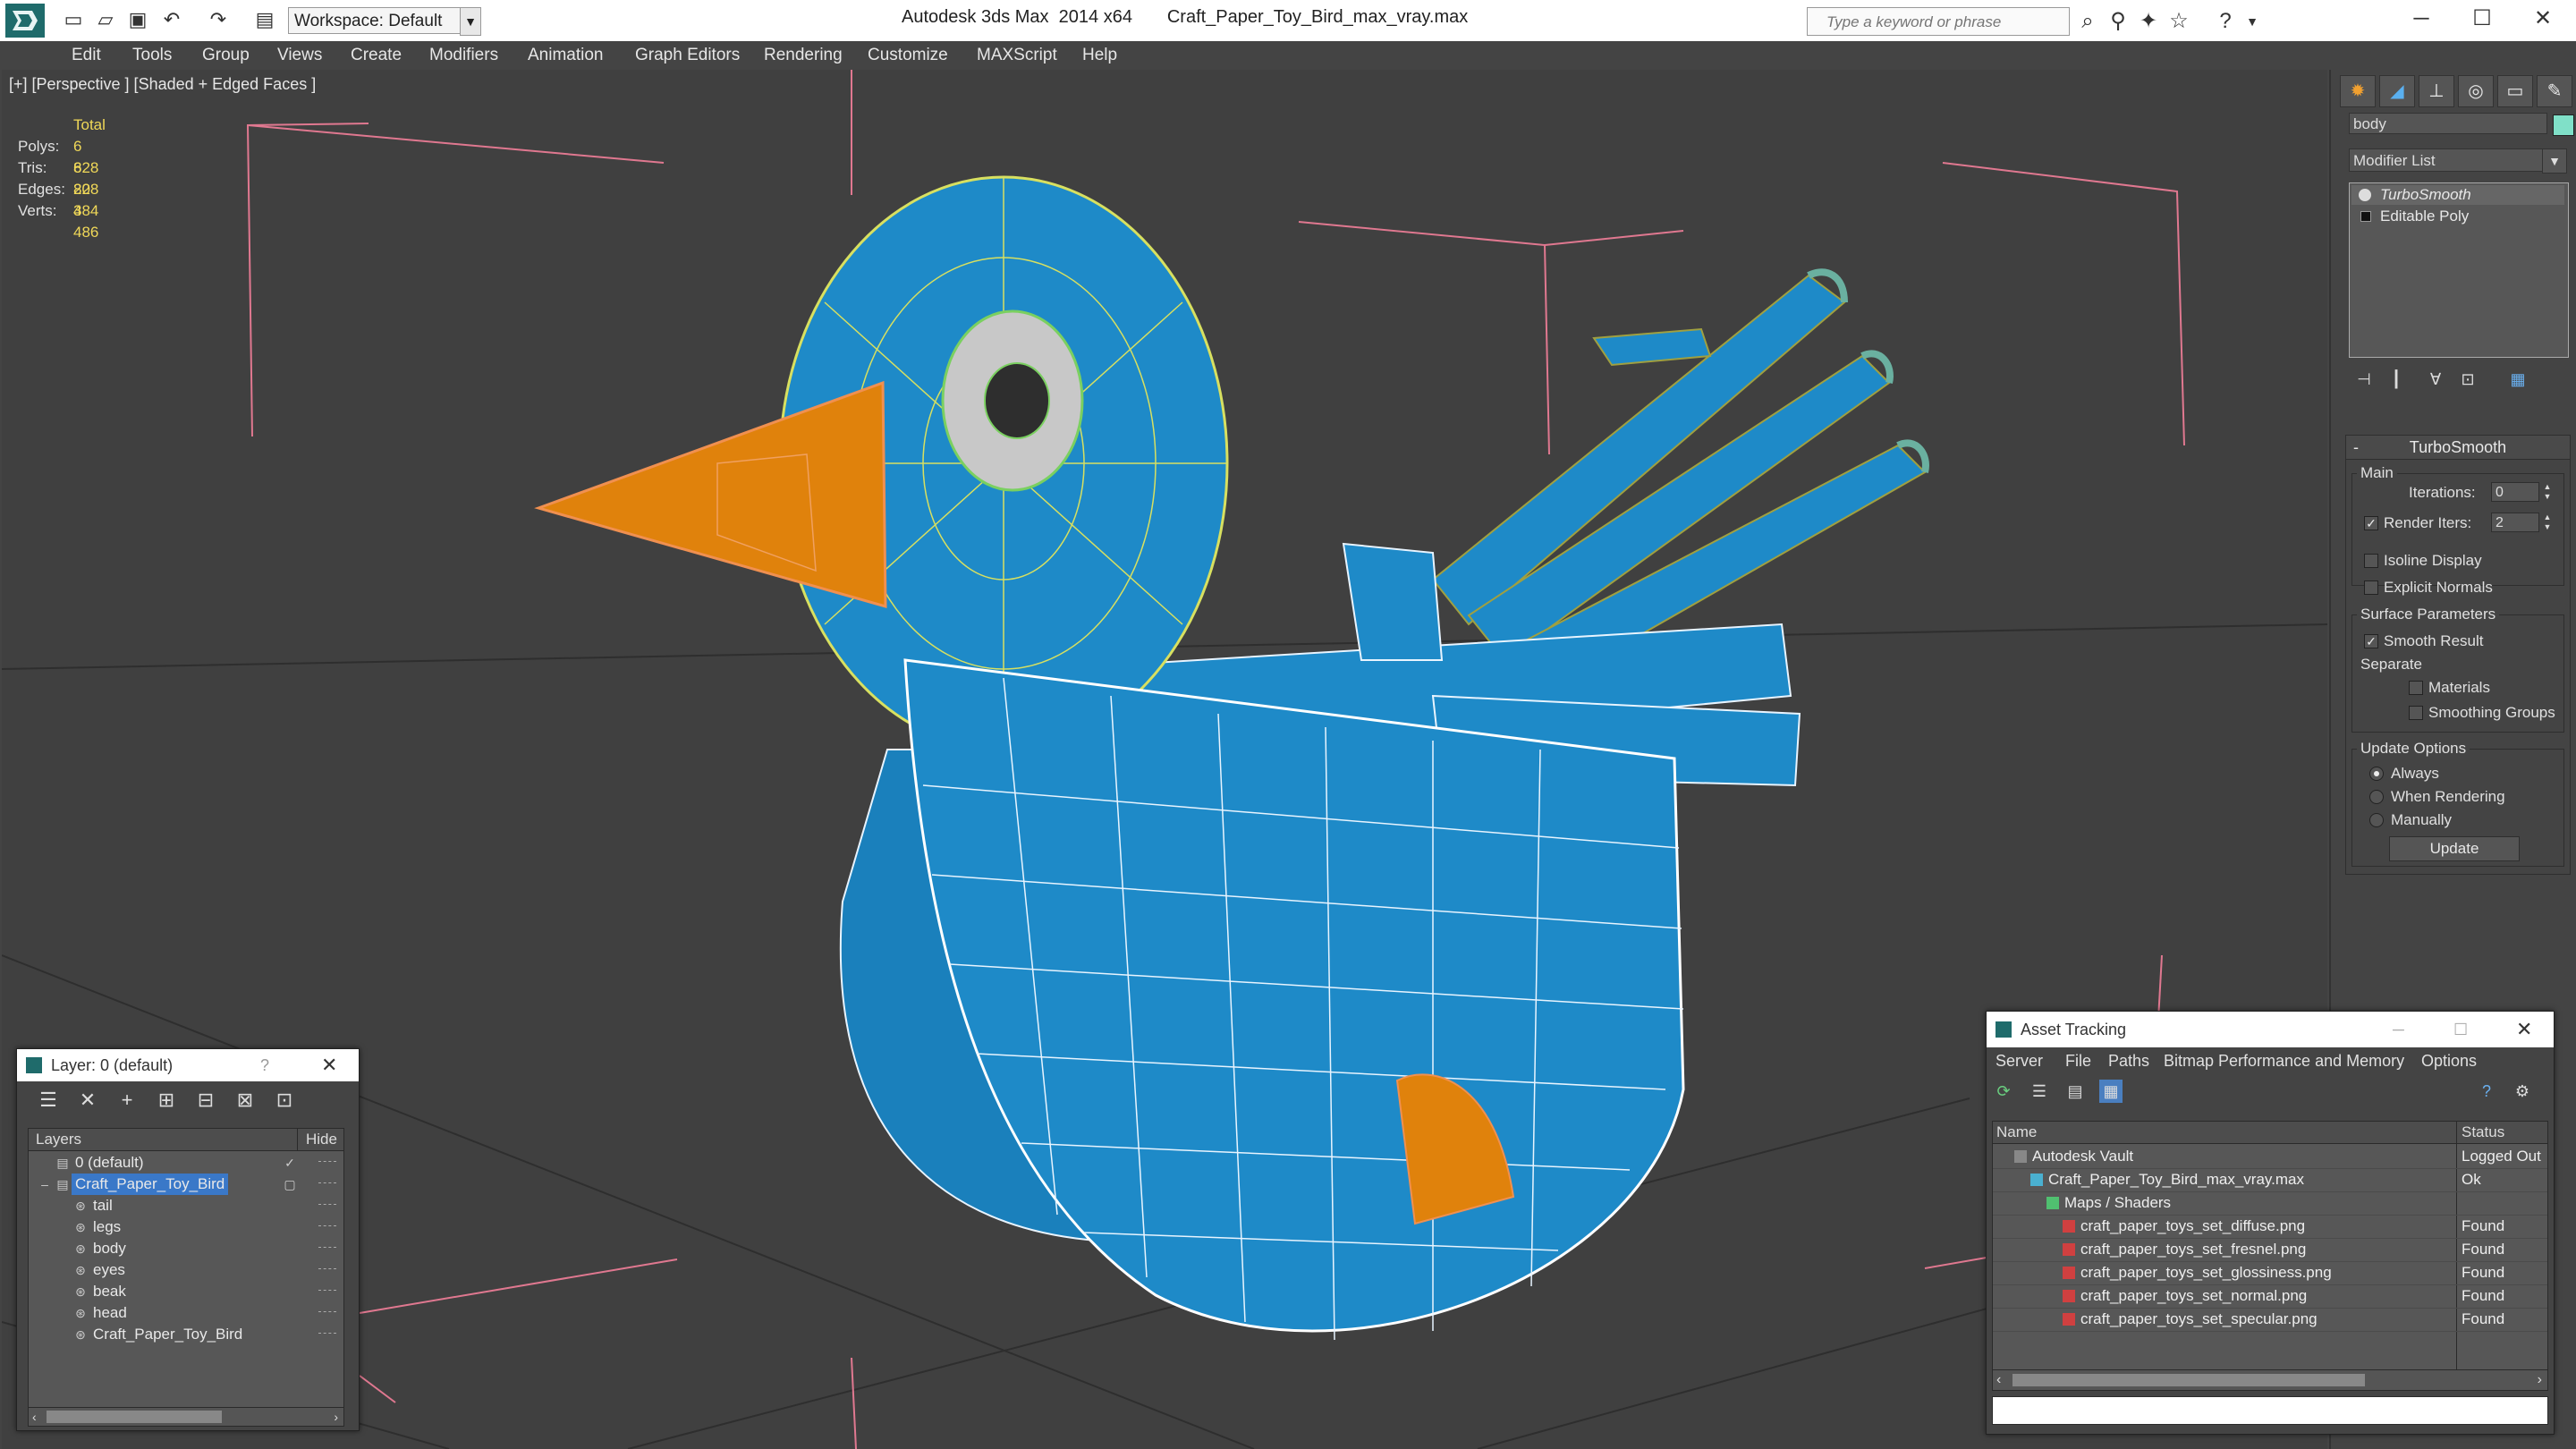 The width and height of the screenshot is (2576, 1449). What do you see at coordinates (2449, 1060) in the screenshot?
I see `menu-options: Options` at bounding box center [2449, 1060].